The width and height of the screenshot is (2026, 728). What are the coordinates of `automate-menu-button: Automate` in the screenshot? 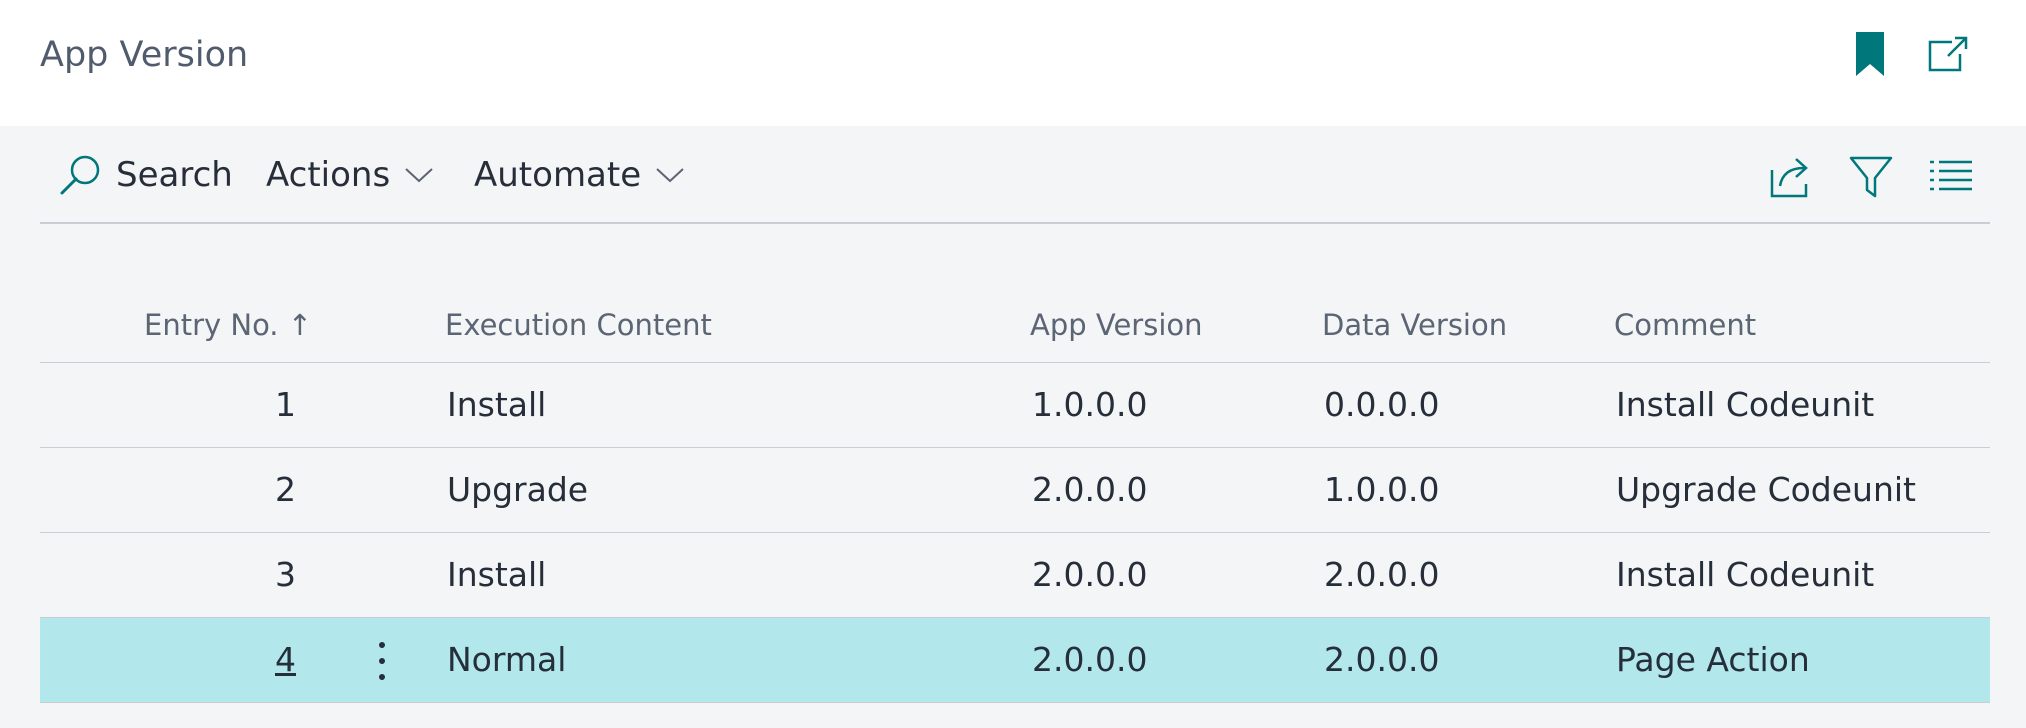 It's located at (579, 175).